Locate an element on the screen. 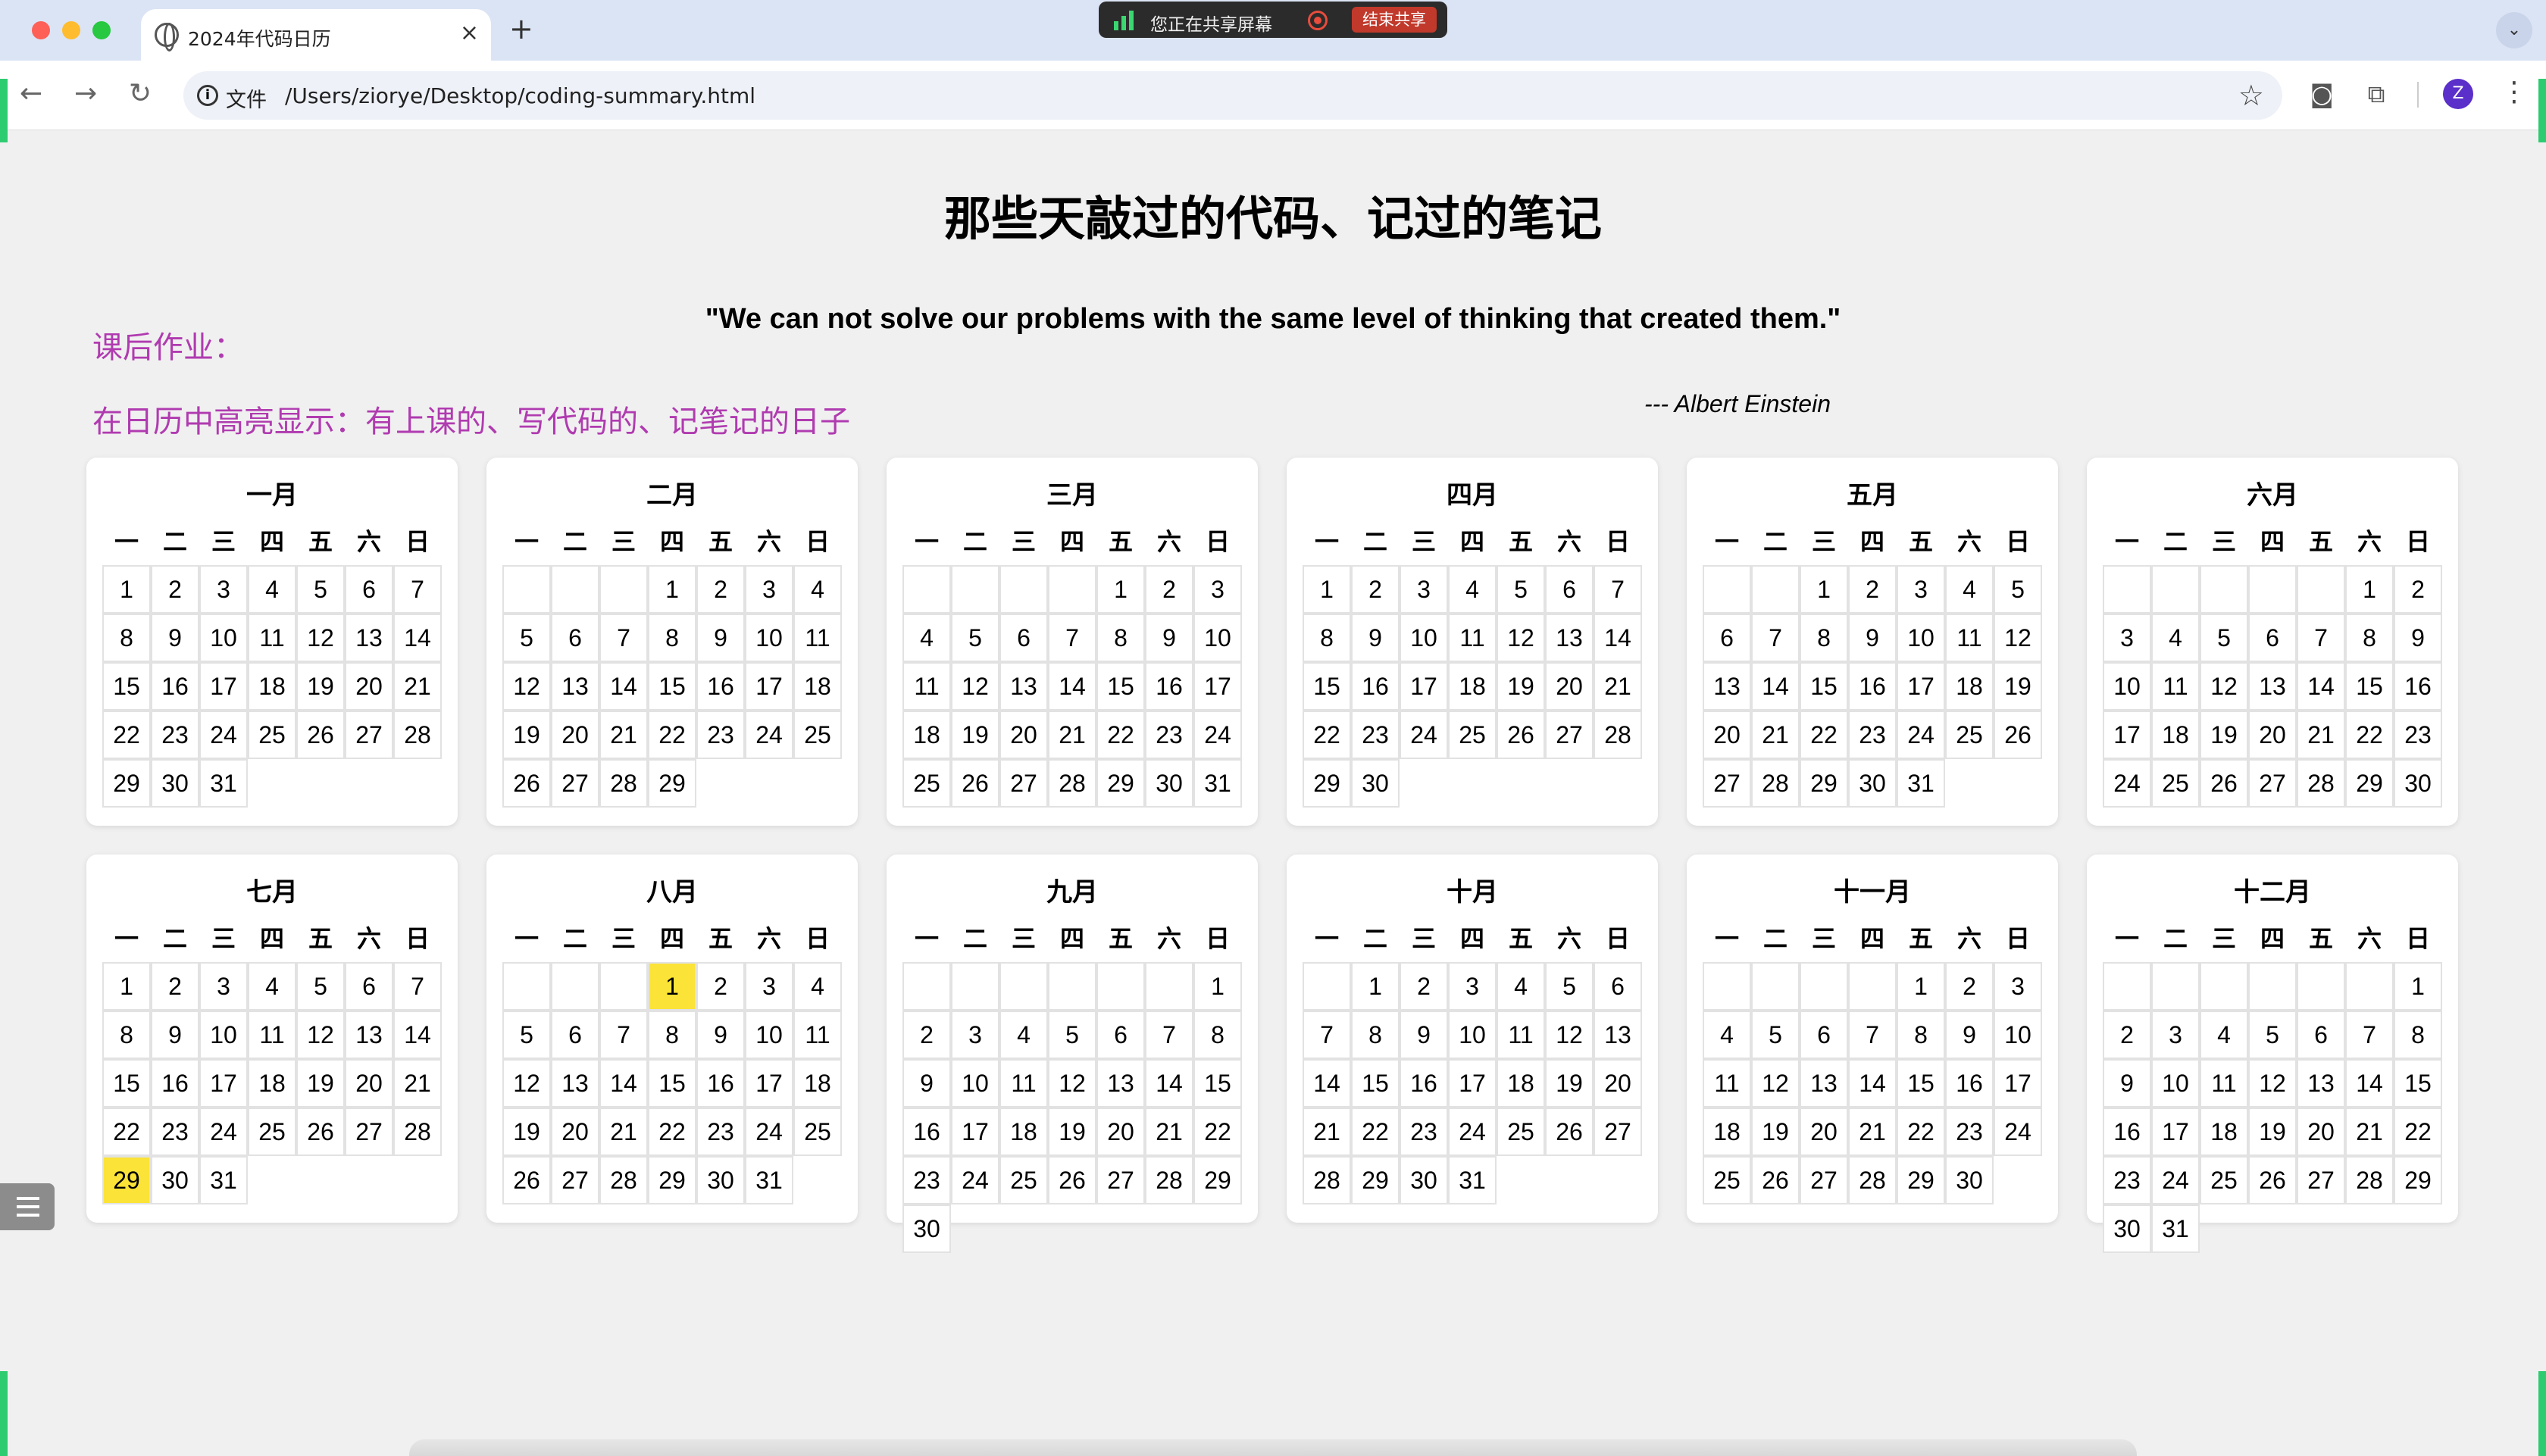  profile-avatar: Z is located at coordinates (2458, 94).